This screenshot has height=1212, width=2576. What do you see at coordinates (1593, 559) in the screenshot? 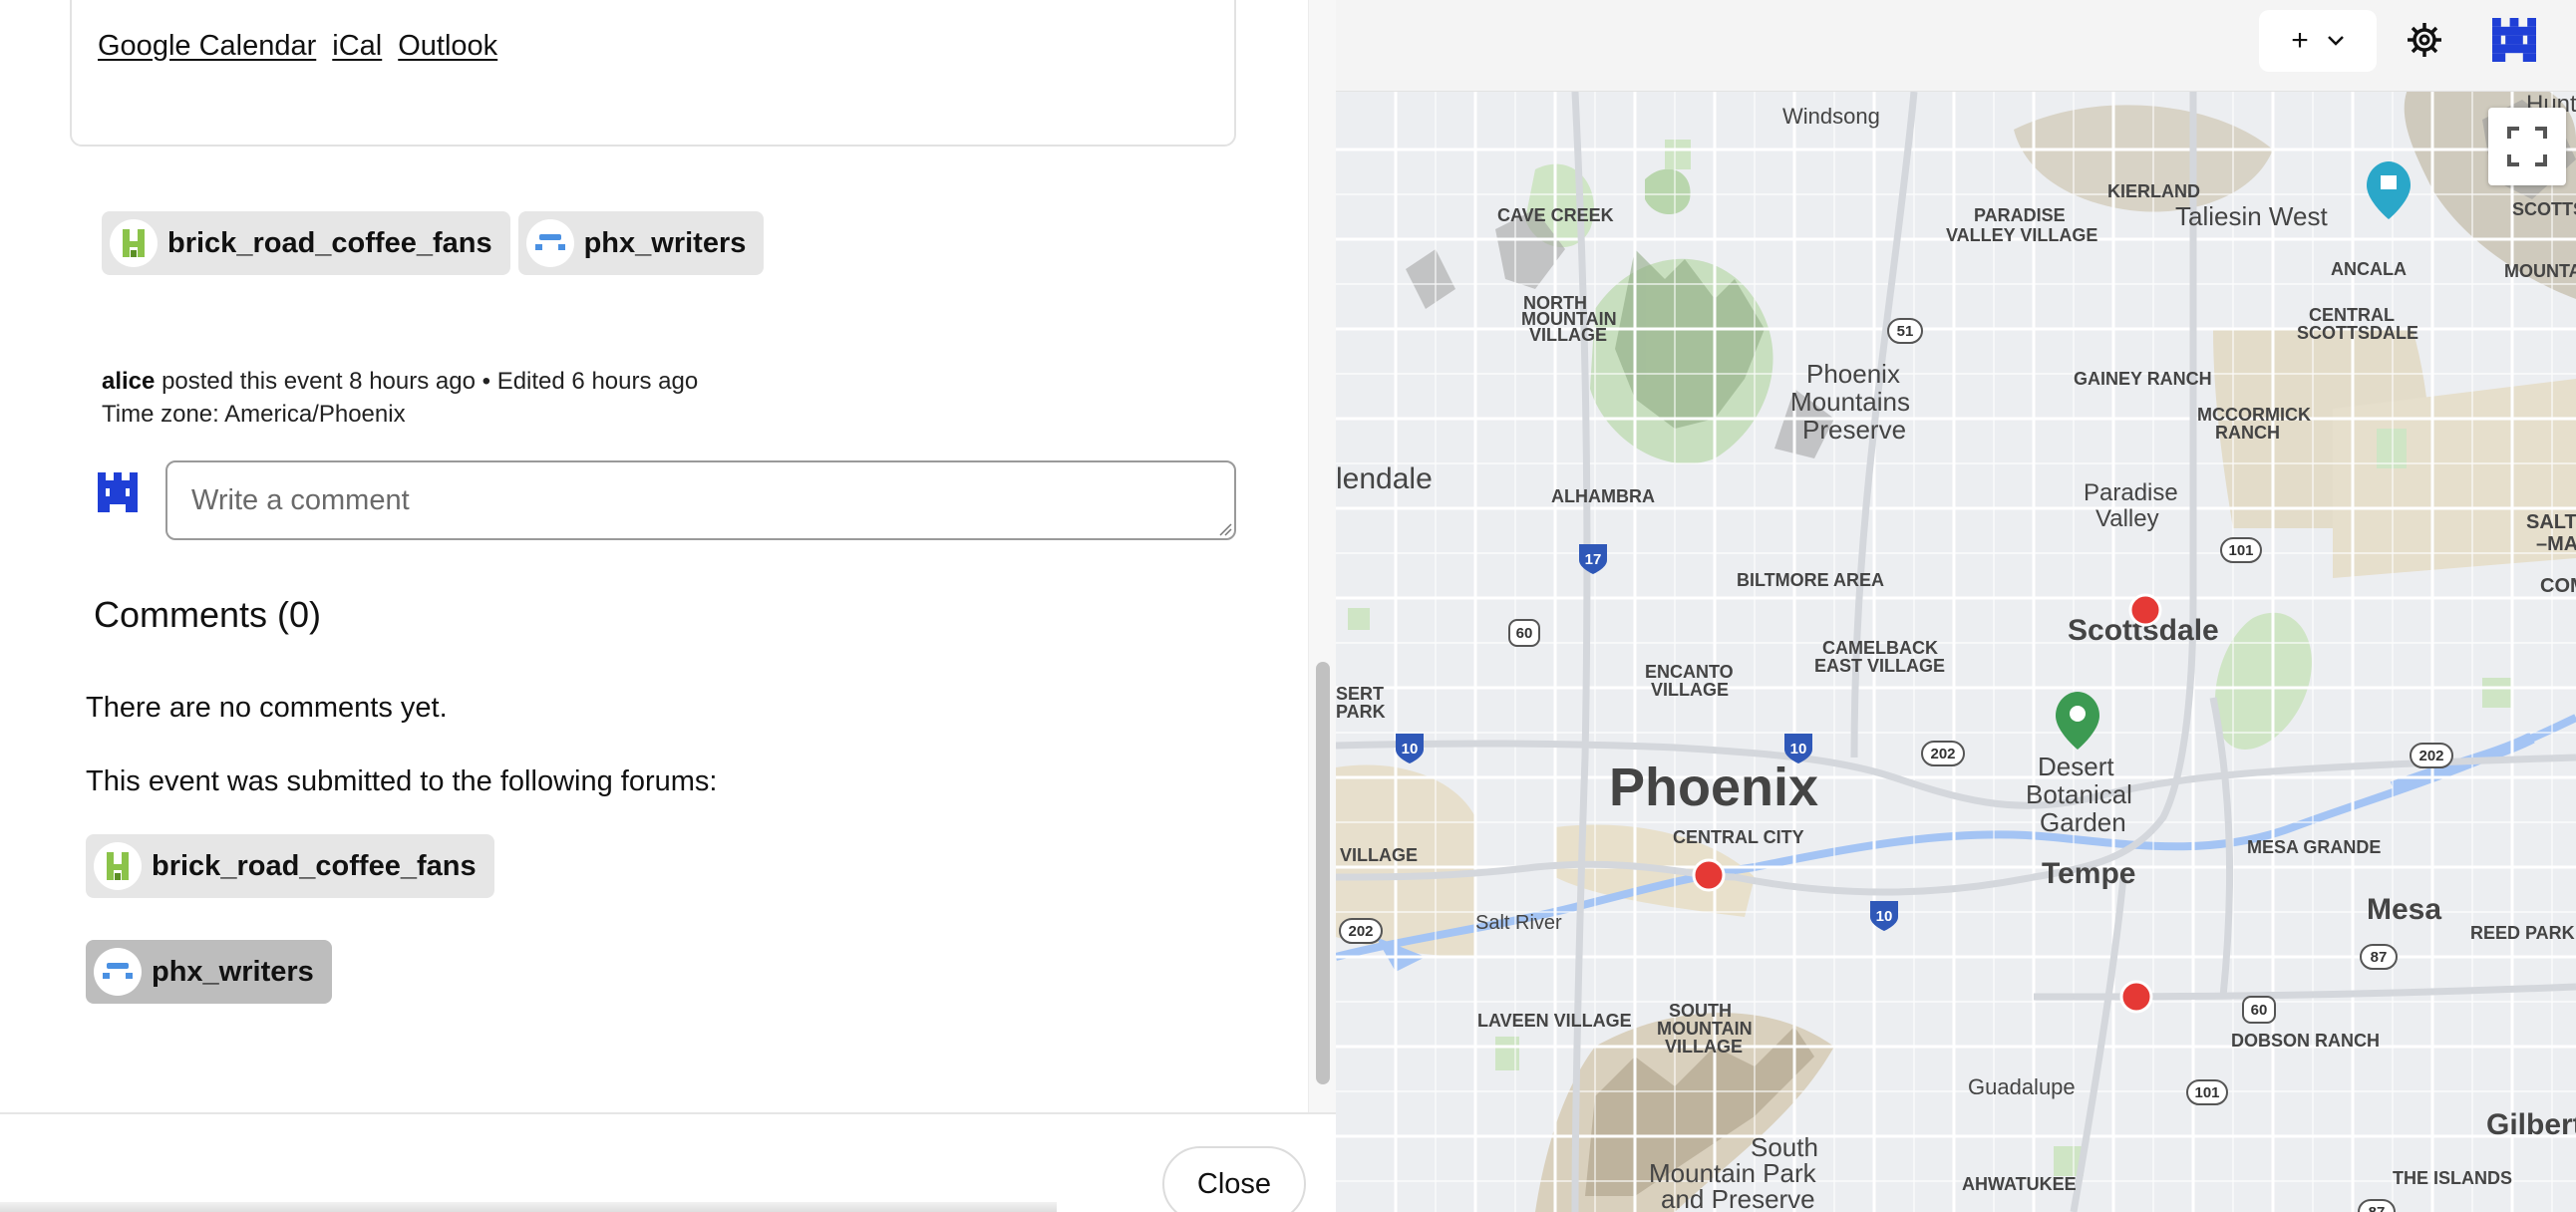
I see `svg-text: 17` at bounding box center [1593, 559].